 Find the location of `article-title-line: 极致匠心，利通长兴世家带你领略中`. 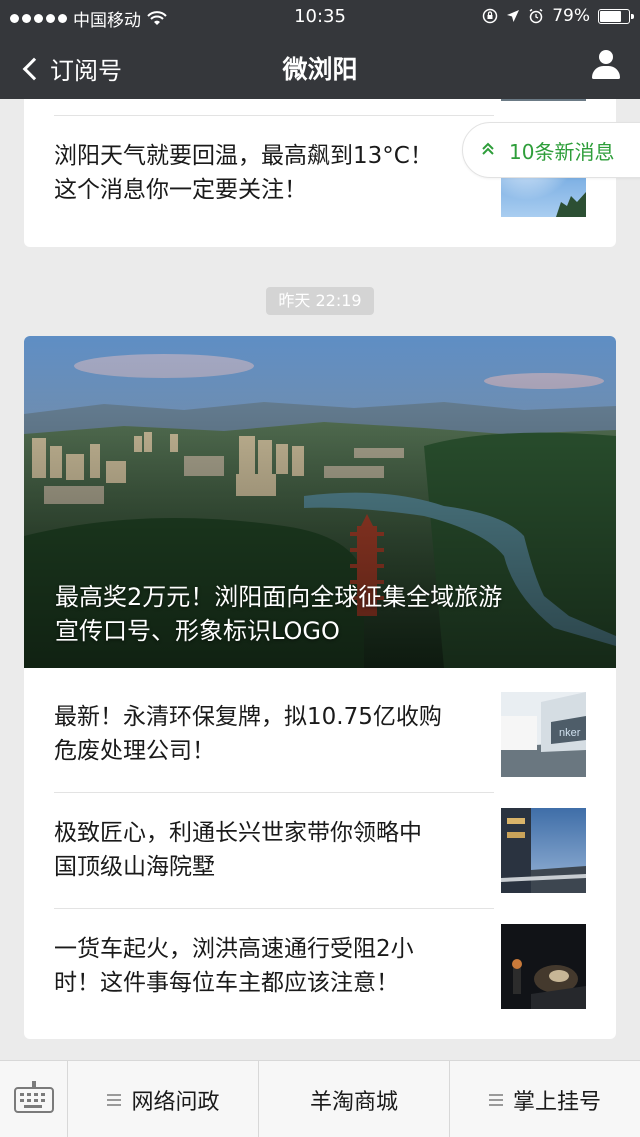

article-title-line: 极致匠心，利通长兴世家带你领略中 is located at coordinates (238, 833).